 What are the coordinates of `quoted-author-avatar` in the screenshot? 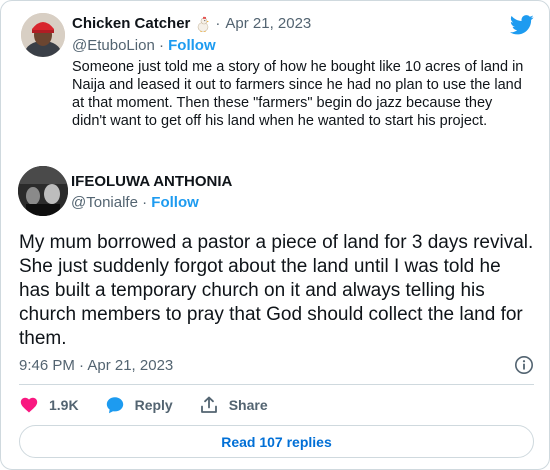 It's located at (43, 35).